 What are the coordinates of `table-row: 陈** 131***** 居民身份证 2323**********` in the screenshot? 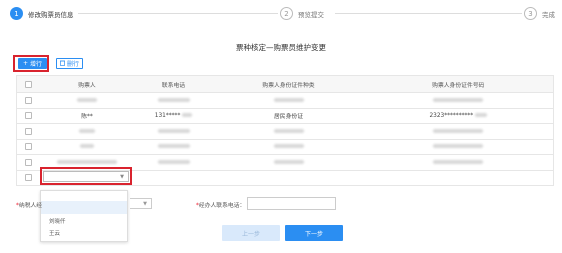 It's located at (285, 116).